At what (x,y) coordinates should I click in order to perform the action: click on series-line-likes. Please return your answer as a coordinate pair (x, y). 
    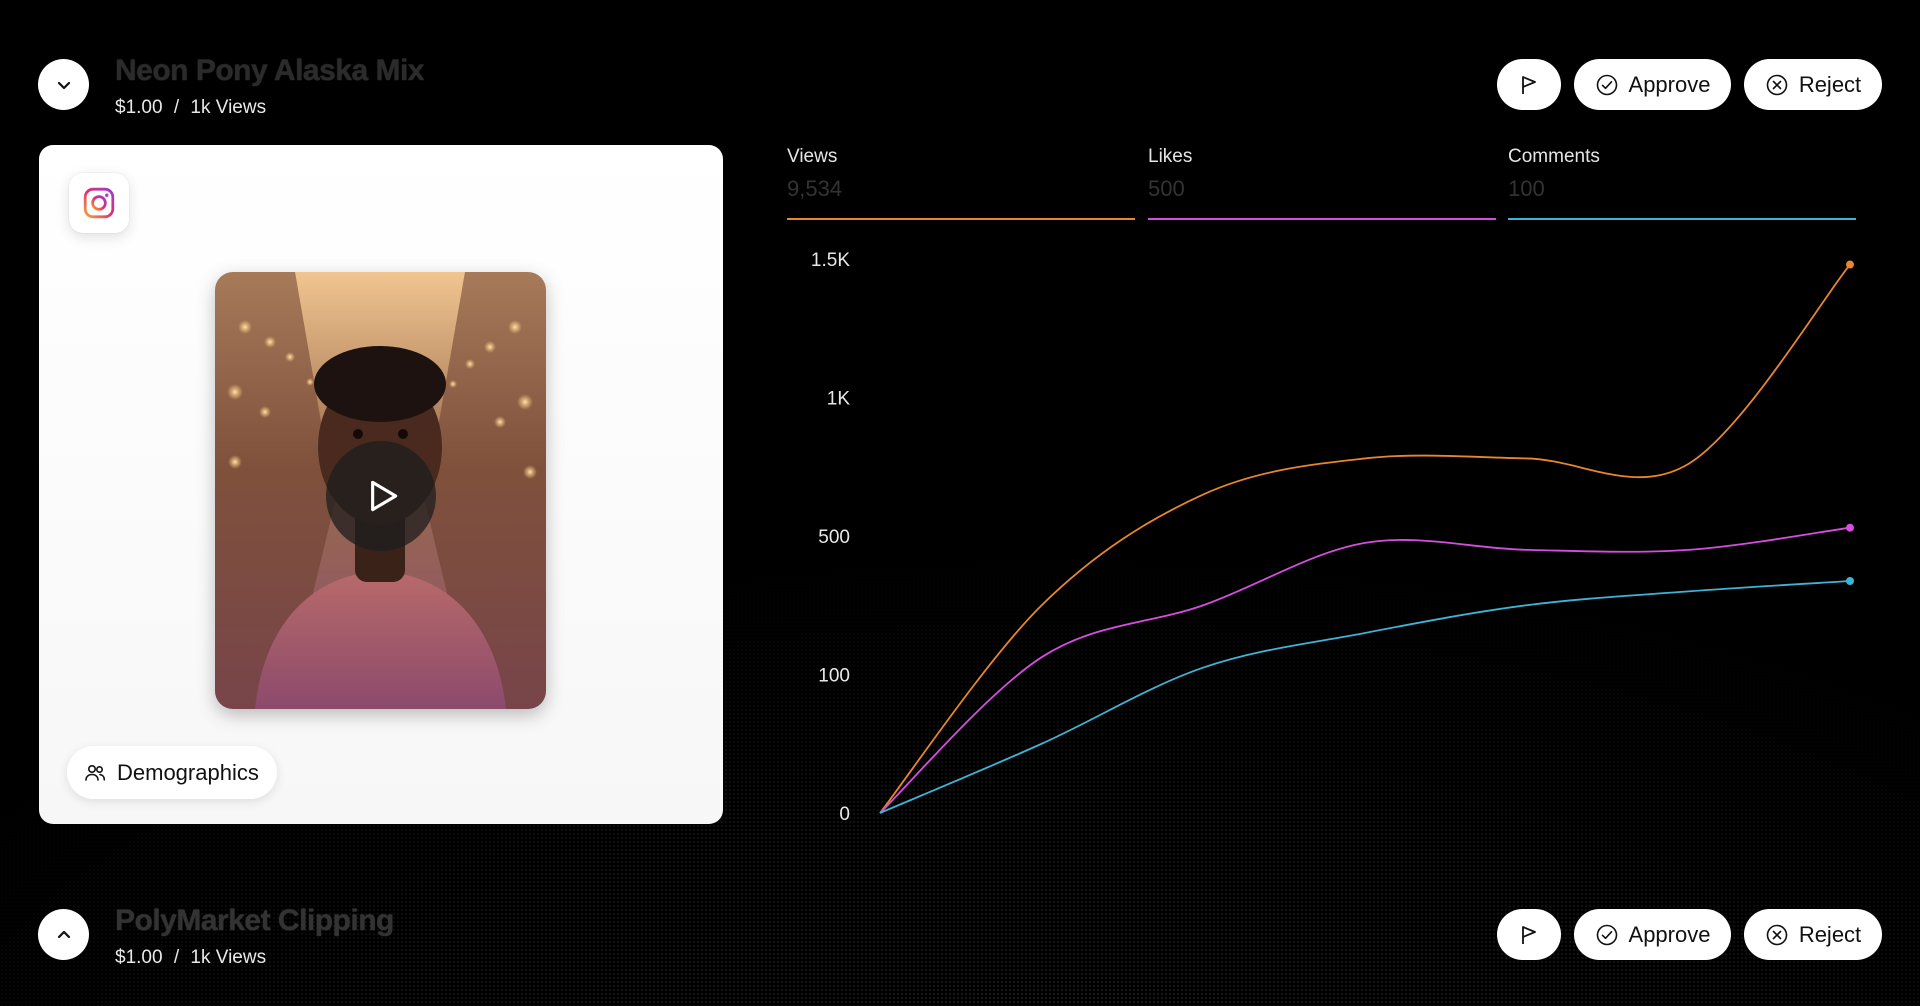
    Looking at the image, I should click on (1365, 670).